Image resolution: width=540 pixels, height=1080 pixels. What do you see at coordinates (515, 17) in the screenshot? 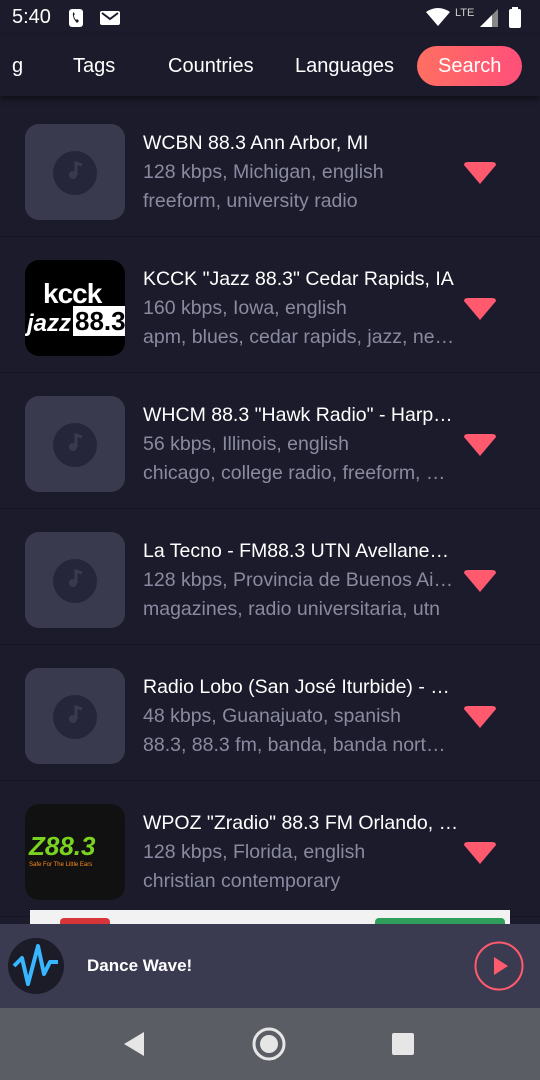
I see `battery-icon` at bounding box center [515, 17].